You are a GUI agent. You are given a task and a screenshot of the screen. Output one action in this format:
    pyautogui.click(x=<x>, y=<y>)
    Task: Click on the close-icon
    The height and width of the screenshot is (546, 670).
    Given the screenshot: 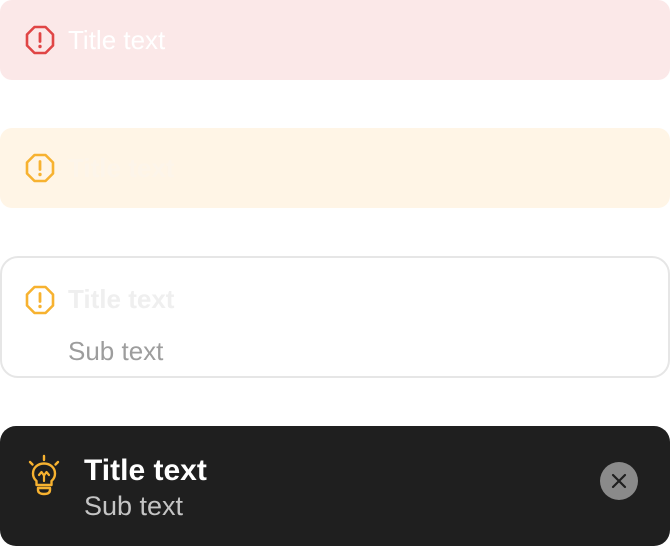 What is the action you would take?
    pyautogui.click(x=619, y=481)
    